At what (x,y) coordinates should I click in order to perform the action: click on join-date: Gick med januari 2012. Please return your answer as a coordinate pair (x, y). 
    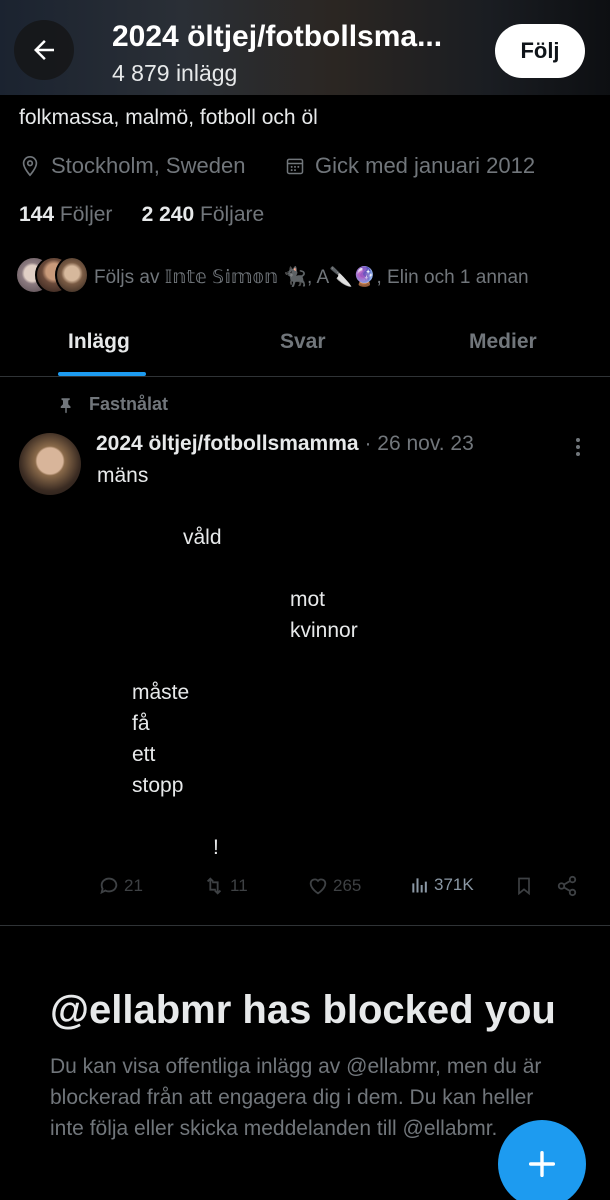
    Looking at the image, I should click on (410, 166).